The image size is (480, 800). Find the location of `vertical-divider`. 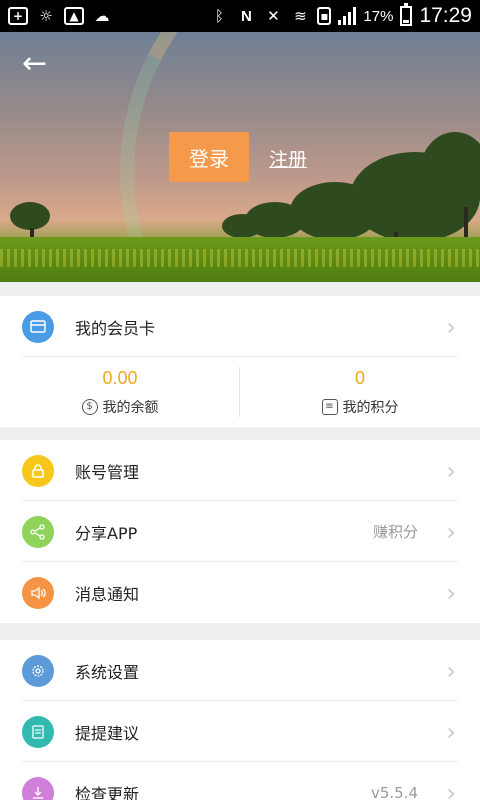

vertical-divider is located at coordinates (239, 392).